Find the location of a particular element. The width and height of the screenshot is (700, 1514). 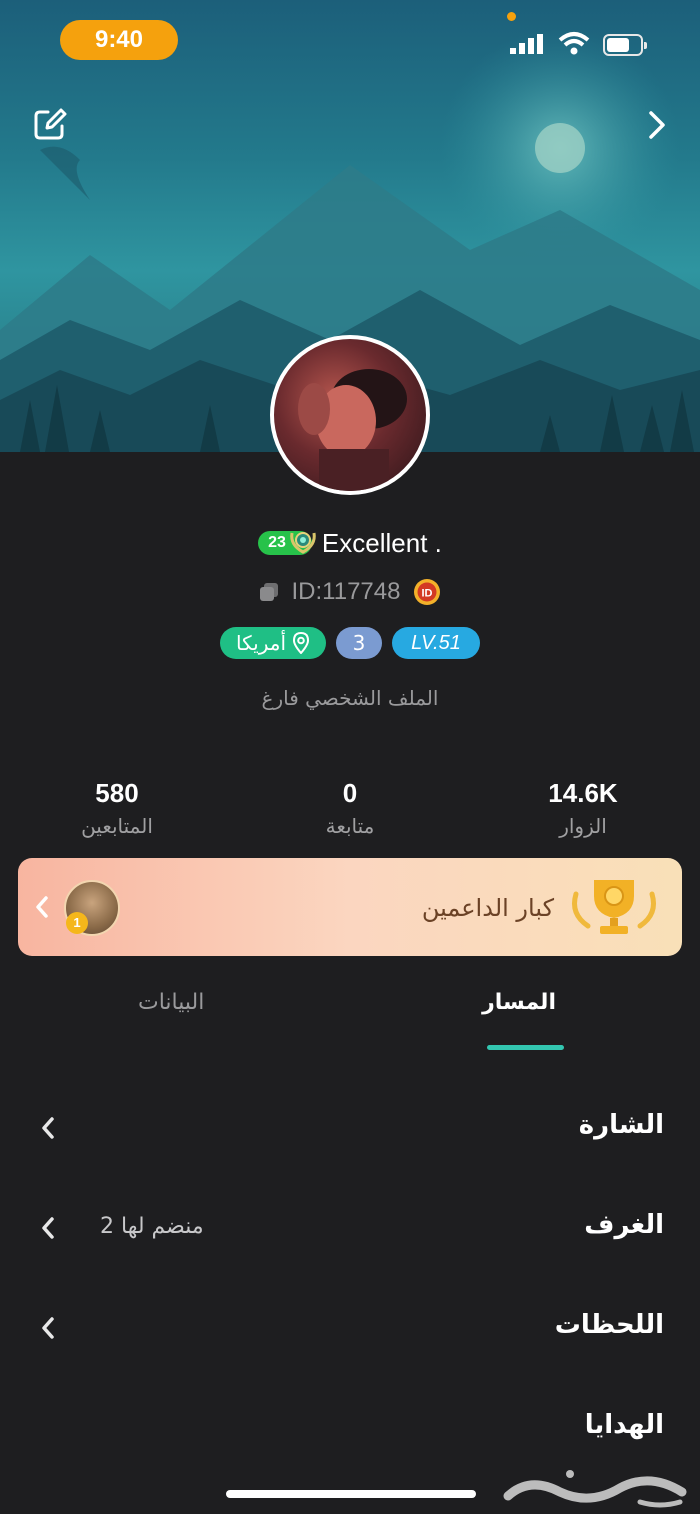

country-tag: أمريكا is located at coordinates (272, 643).